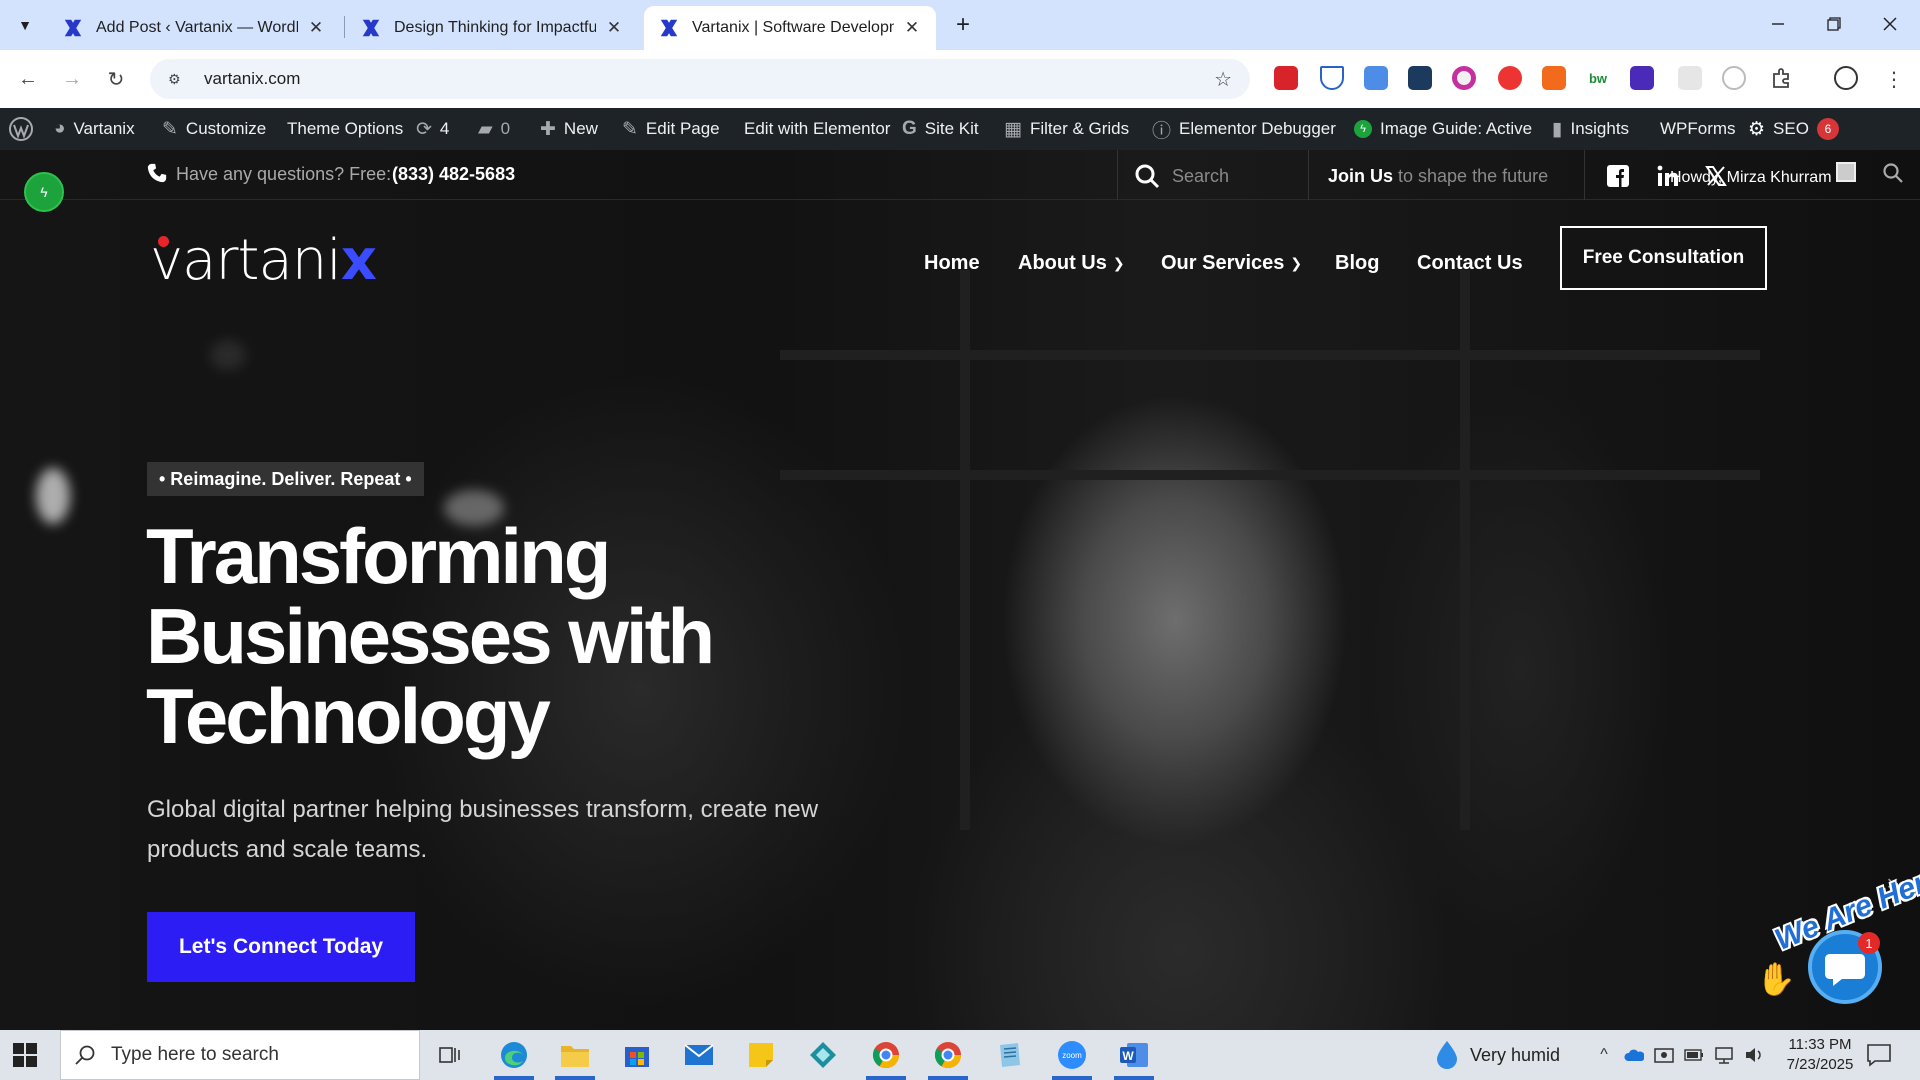 This screenshot has width=1920, height=1080. Describe the element at coordinates (453, 174) in the screenshot. I see `phone-number-link: (833) 482-5683` at that location.